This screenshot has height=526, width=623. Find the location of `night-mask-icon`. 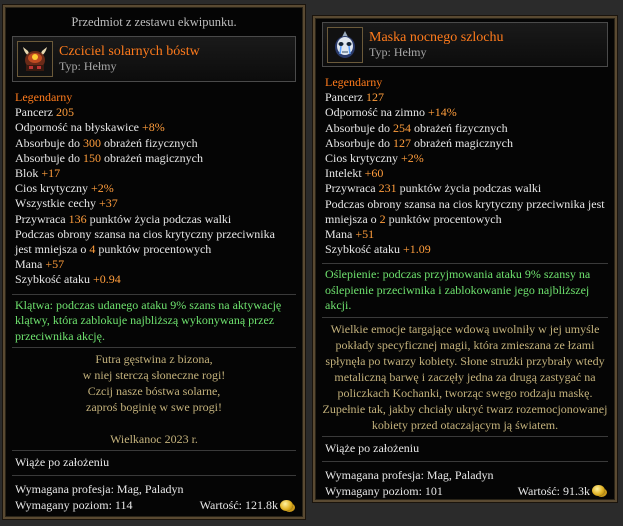

night-mask-icon is located at coordinates (345, 44).